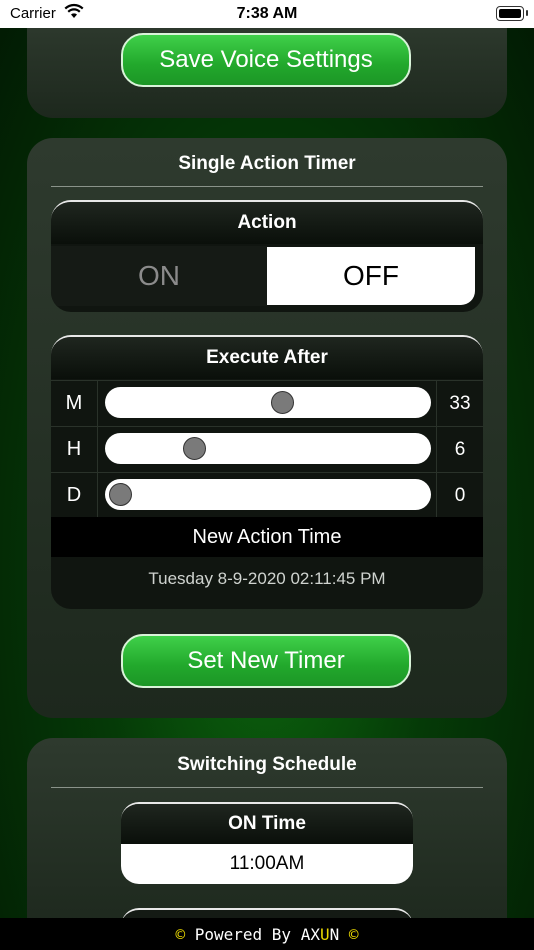  I want to click on action-segmented-control: ON OFF, so click(267, 277).